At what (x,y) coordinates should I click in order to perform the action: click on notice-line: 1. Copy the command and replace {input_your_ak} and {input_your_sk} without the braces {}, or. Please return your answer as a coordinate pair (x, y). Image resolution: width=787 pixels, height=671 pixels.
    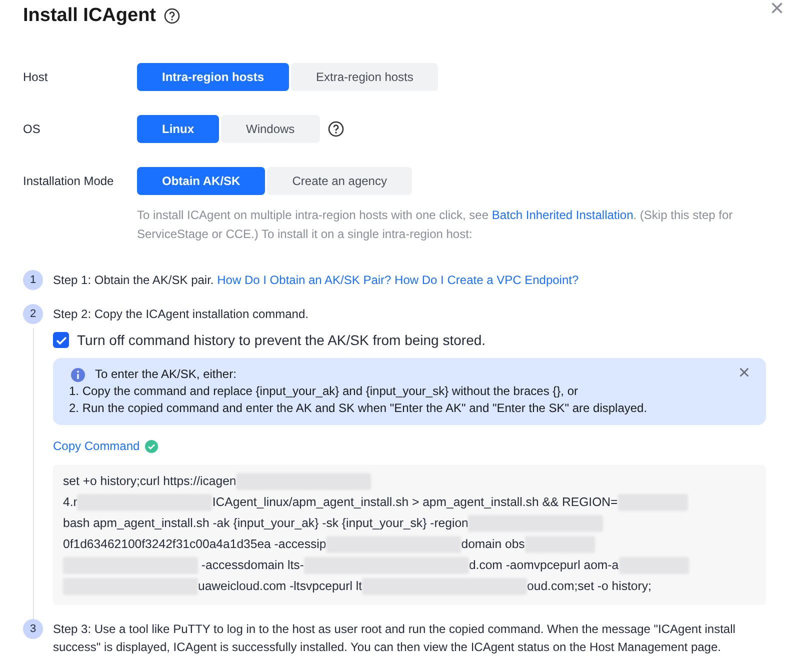
    Looking at the image, I should click on (324, 391).